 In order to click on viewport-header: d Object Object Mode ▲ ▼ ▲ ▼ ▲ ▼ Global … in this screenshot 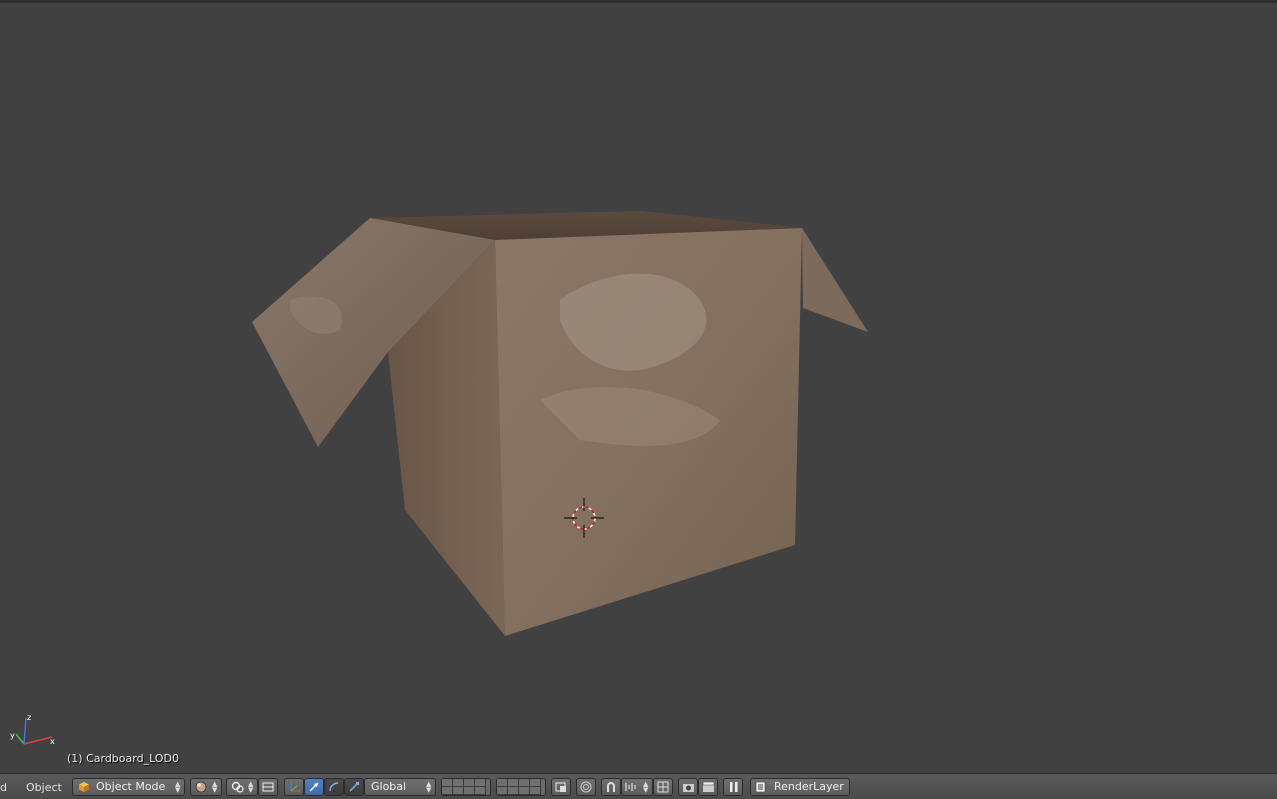, I will do `click(638, 786)`.